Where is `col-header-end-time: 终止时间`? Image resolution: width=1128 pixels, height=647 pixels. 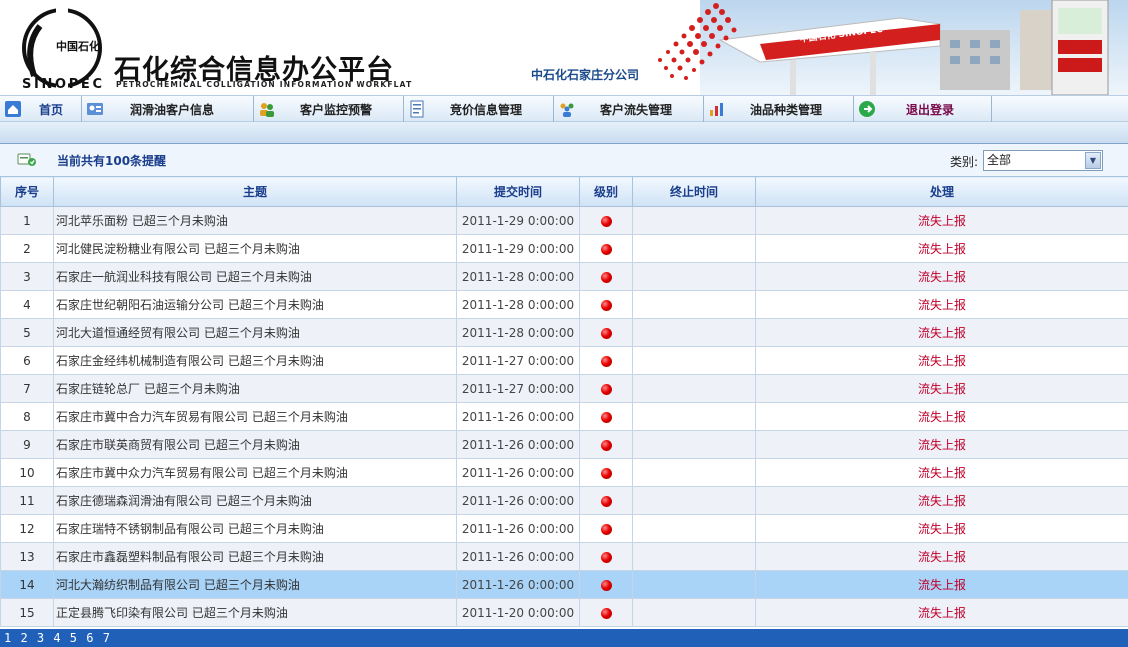 col-header-end-time: 终止时间 is located at coordinates (694, 191).